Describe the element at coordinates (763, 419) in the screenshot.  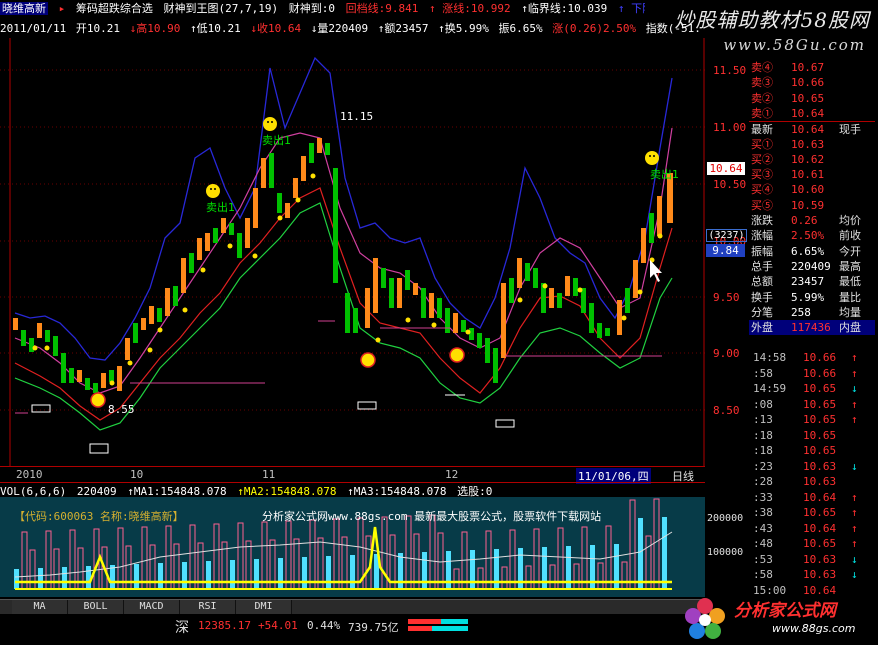
I see `tick-time: :13` at that location.